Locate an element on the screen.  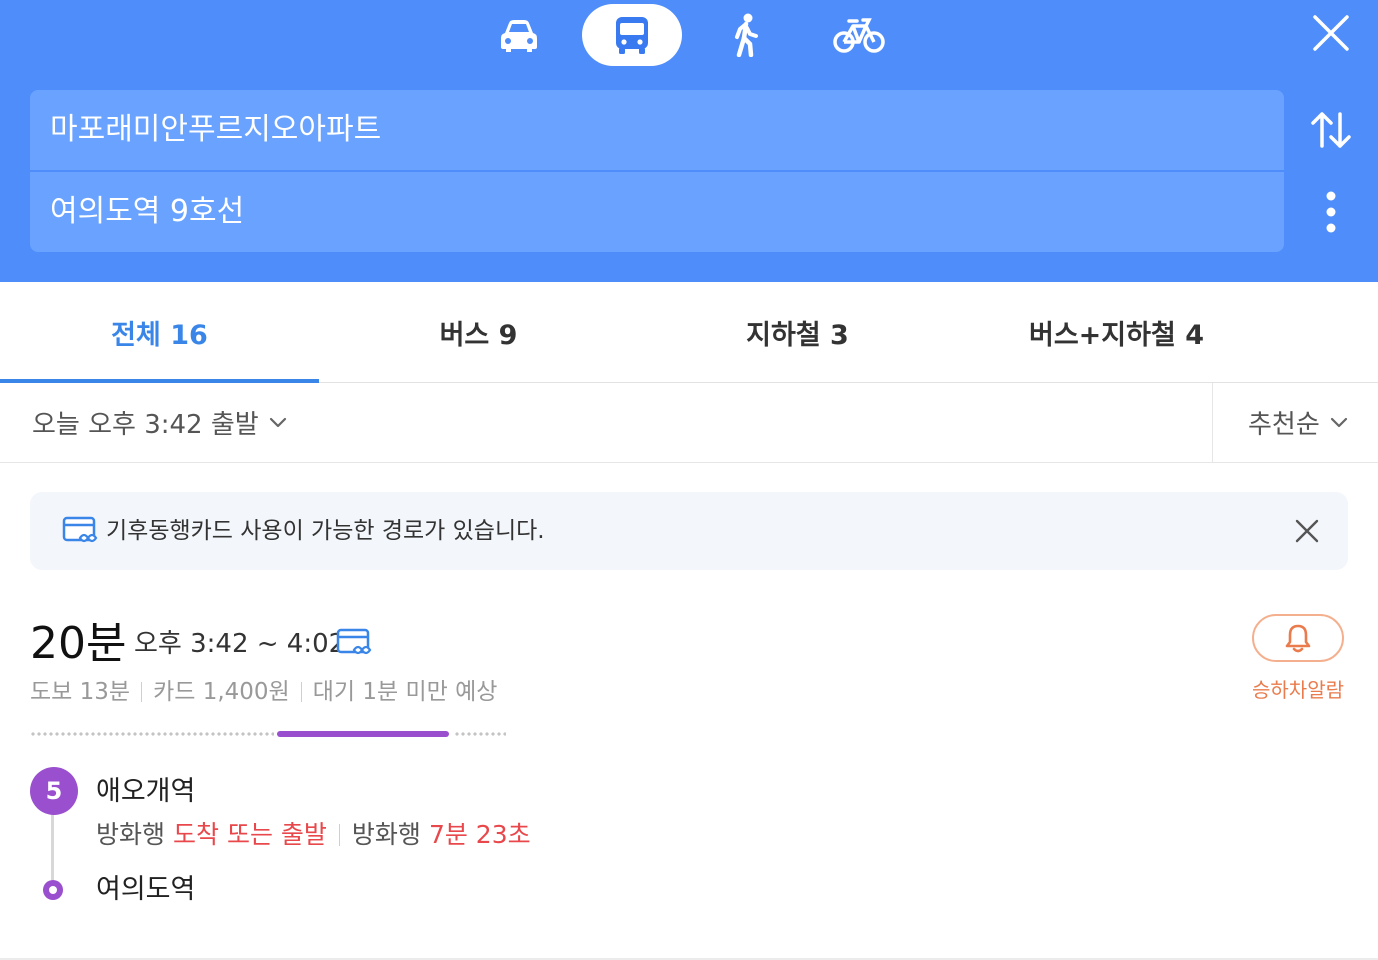
board-station: 애오개역 is located at coordinates (145, 792).